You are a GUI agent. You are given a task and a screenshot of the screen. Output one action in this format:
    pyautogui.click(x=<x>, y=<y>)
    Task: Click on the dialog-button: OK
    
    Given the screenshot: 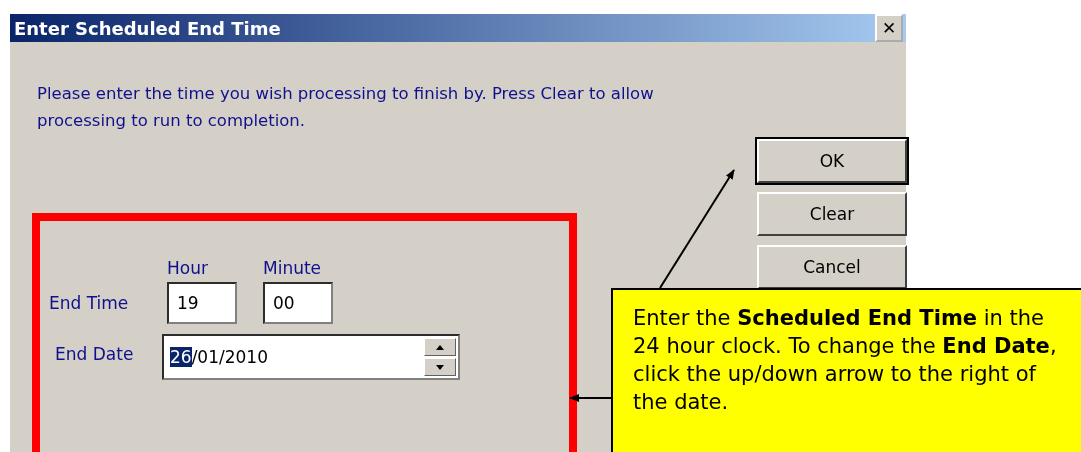 What is the action you would take?
    pyautogui.click(x=832, y=161)
    